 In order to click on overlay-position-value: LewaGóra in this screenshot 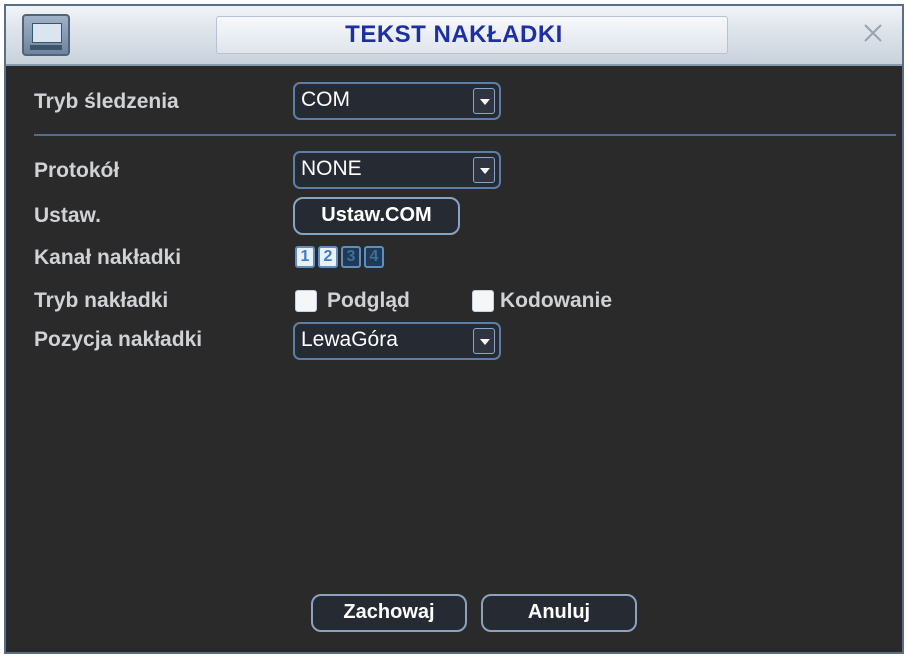, I will do `click(349, 339)`.